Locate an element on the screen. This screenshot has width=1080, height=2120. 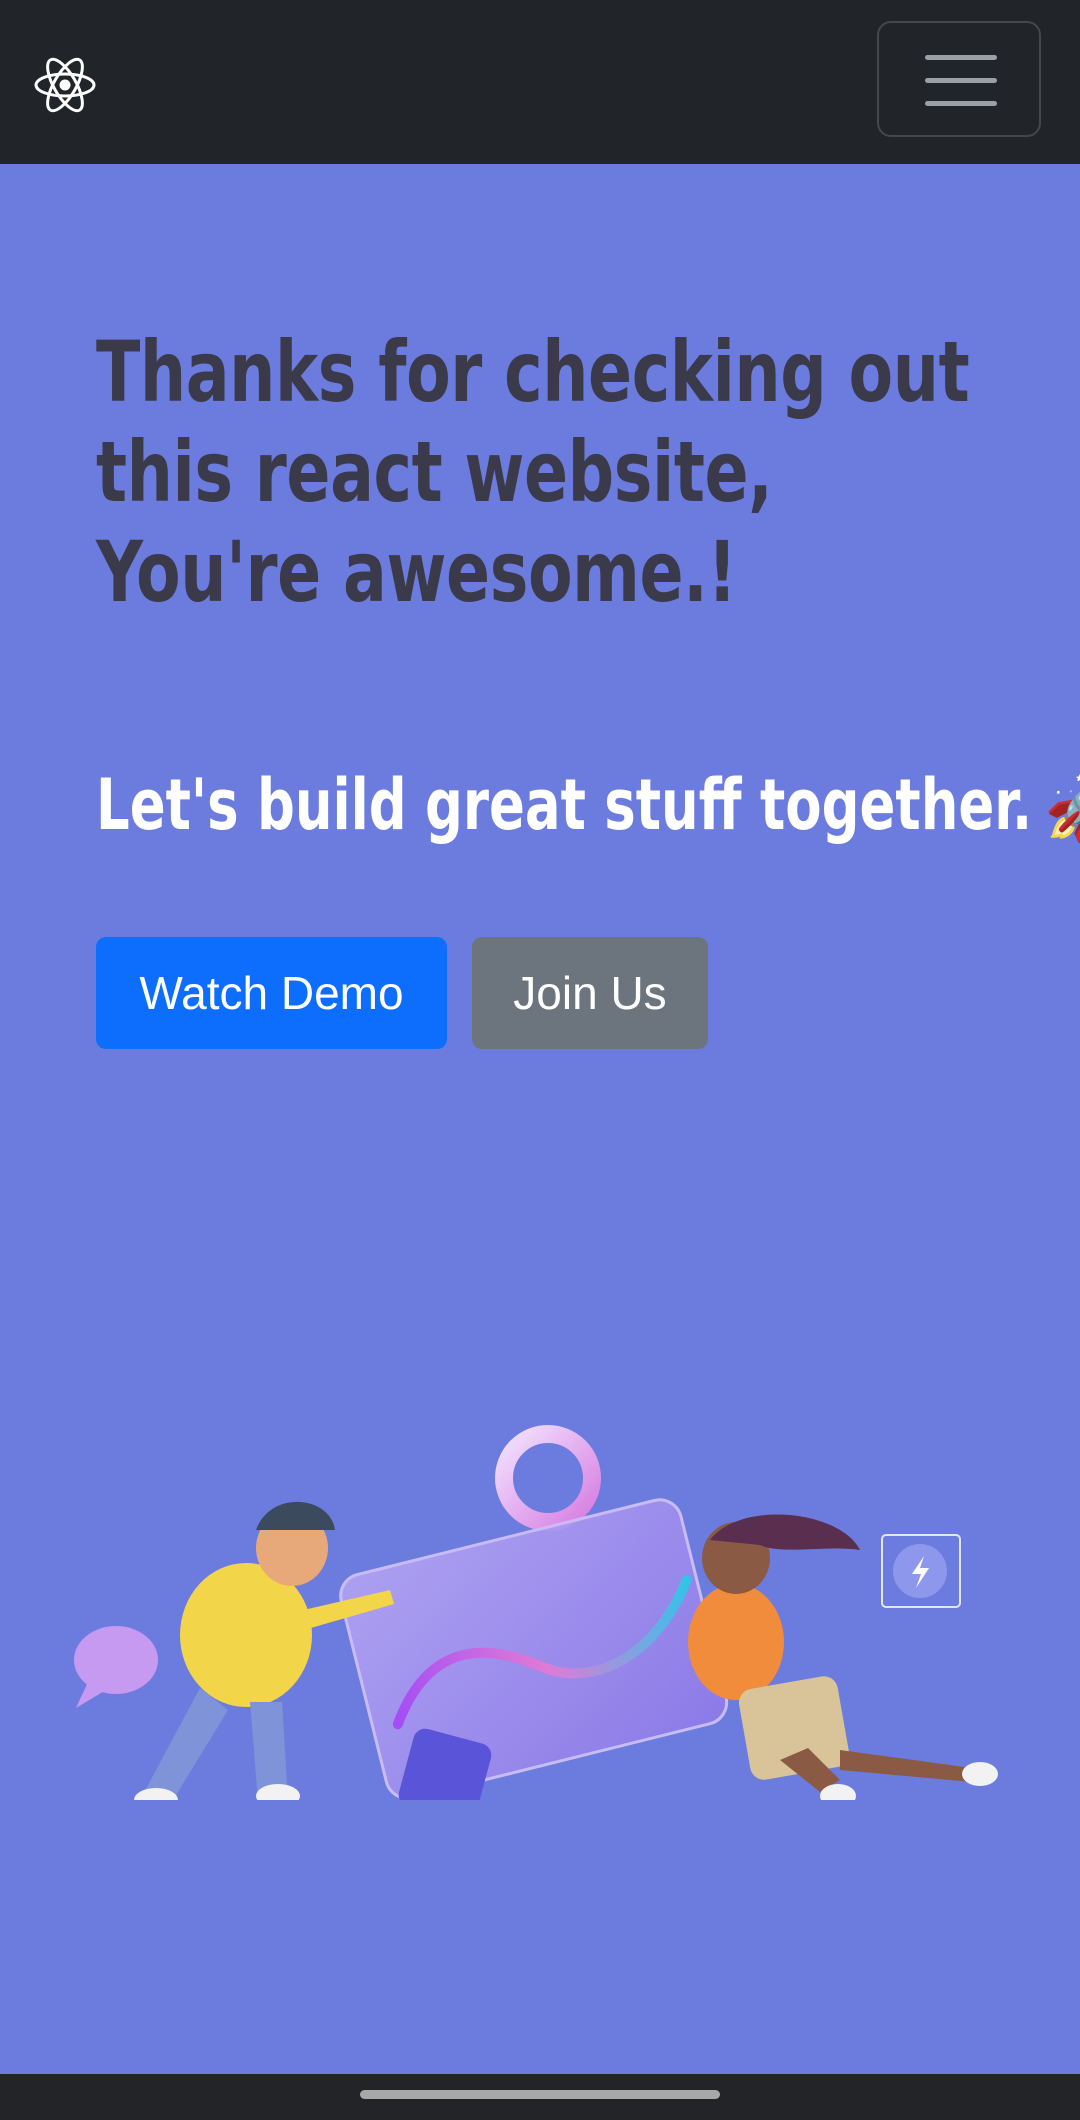
headline-line-3: You're awesome.! is located at coordinates (416, 572).